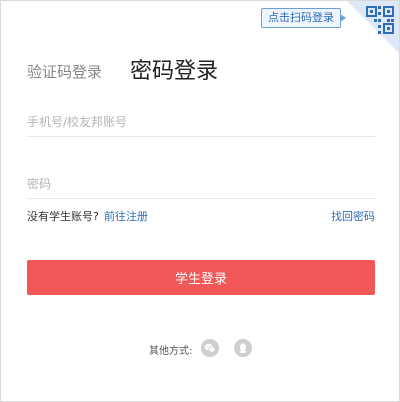 The width and height of the screenshot is (400, 402). Describe the element at coordinates (373, 27) in the screenshot. I see `qr-code-icon` at that location.